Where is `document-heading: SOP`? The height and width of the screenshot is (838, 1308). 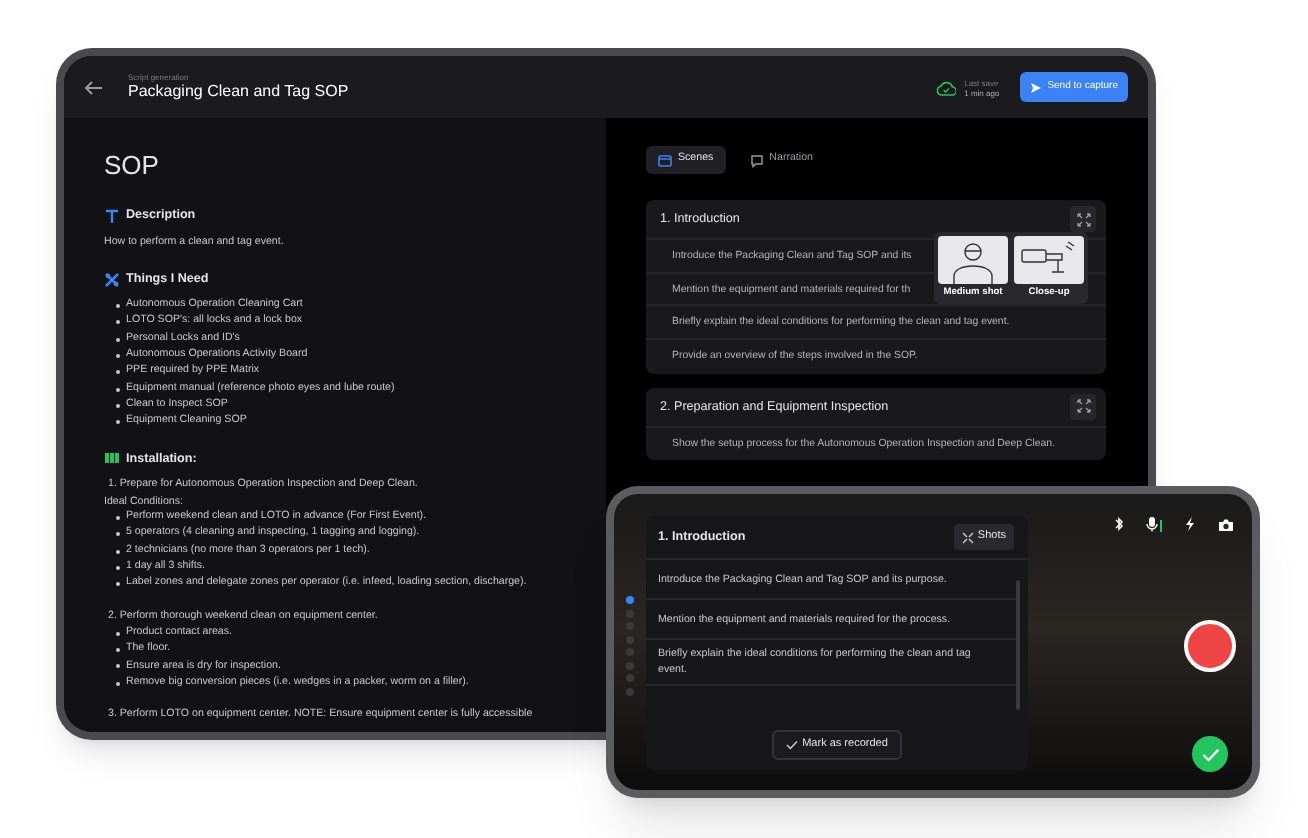 document-heading: SOP is located at coordinates (132, 166).